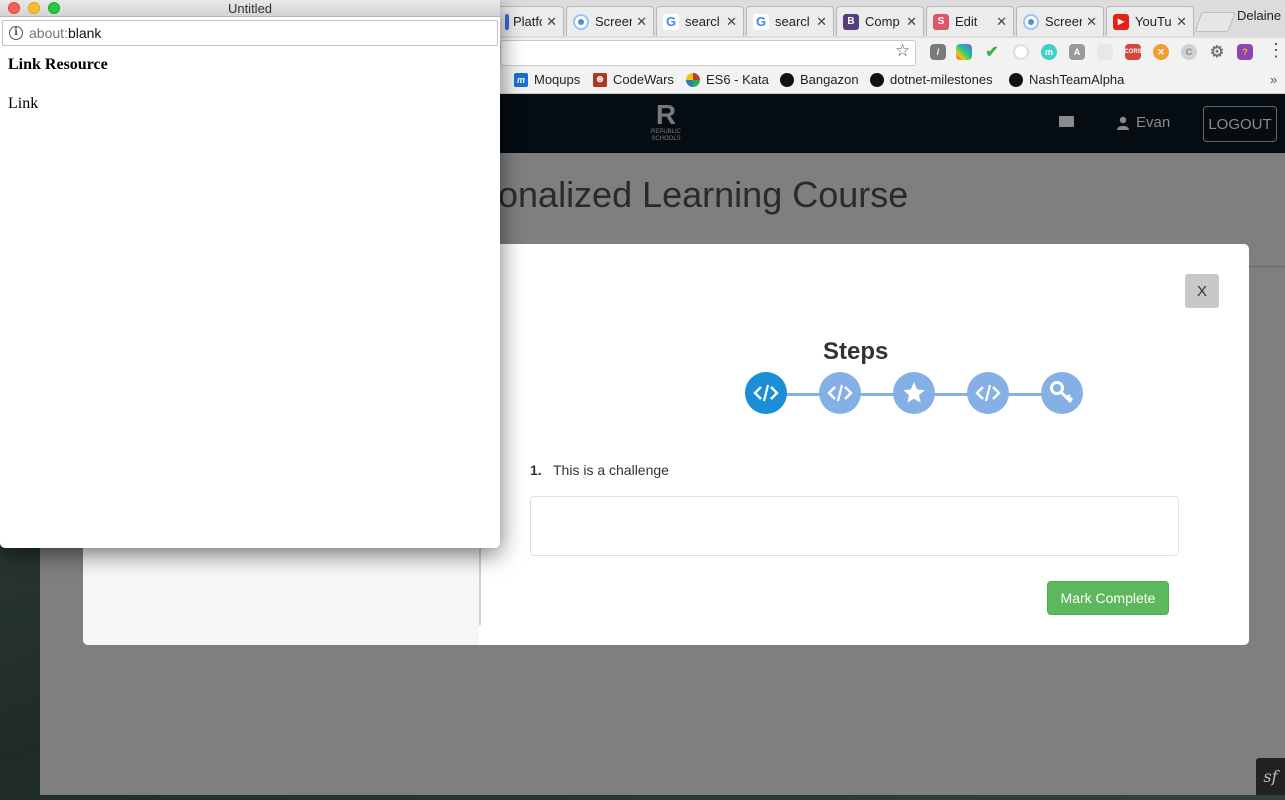 This screenshot has height=800, width=1285. What do you see at coordinates (1267, 266) in the screenshot?
I see `divider` at bounding box center [1267, 266].